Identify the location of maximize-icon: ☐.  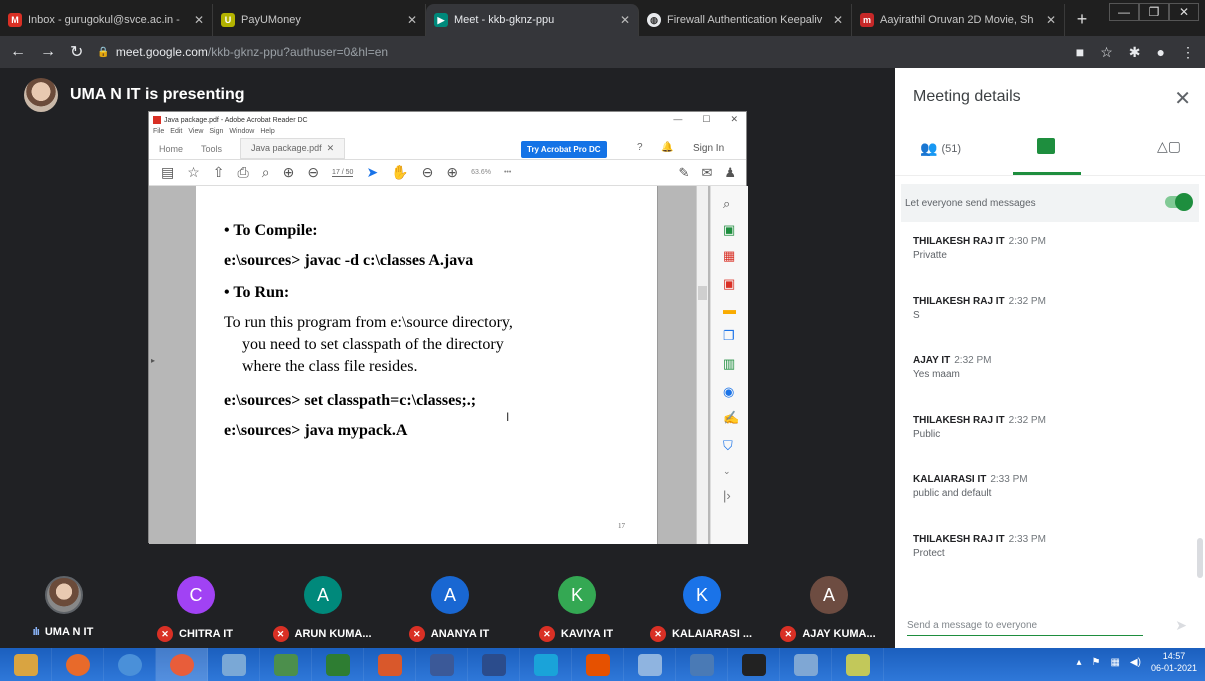
(706, 119).